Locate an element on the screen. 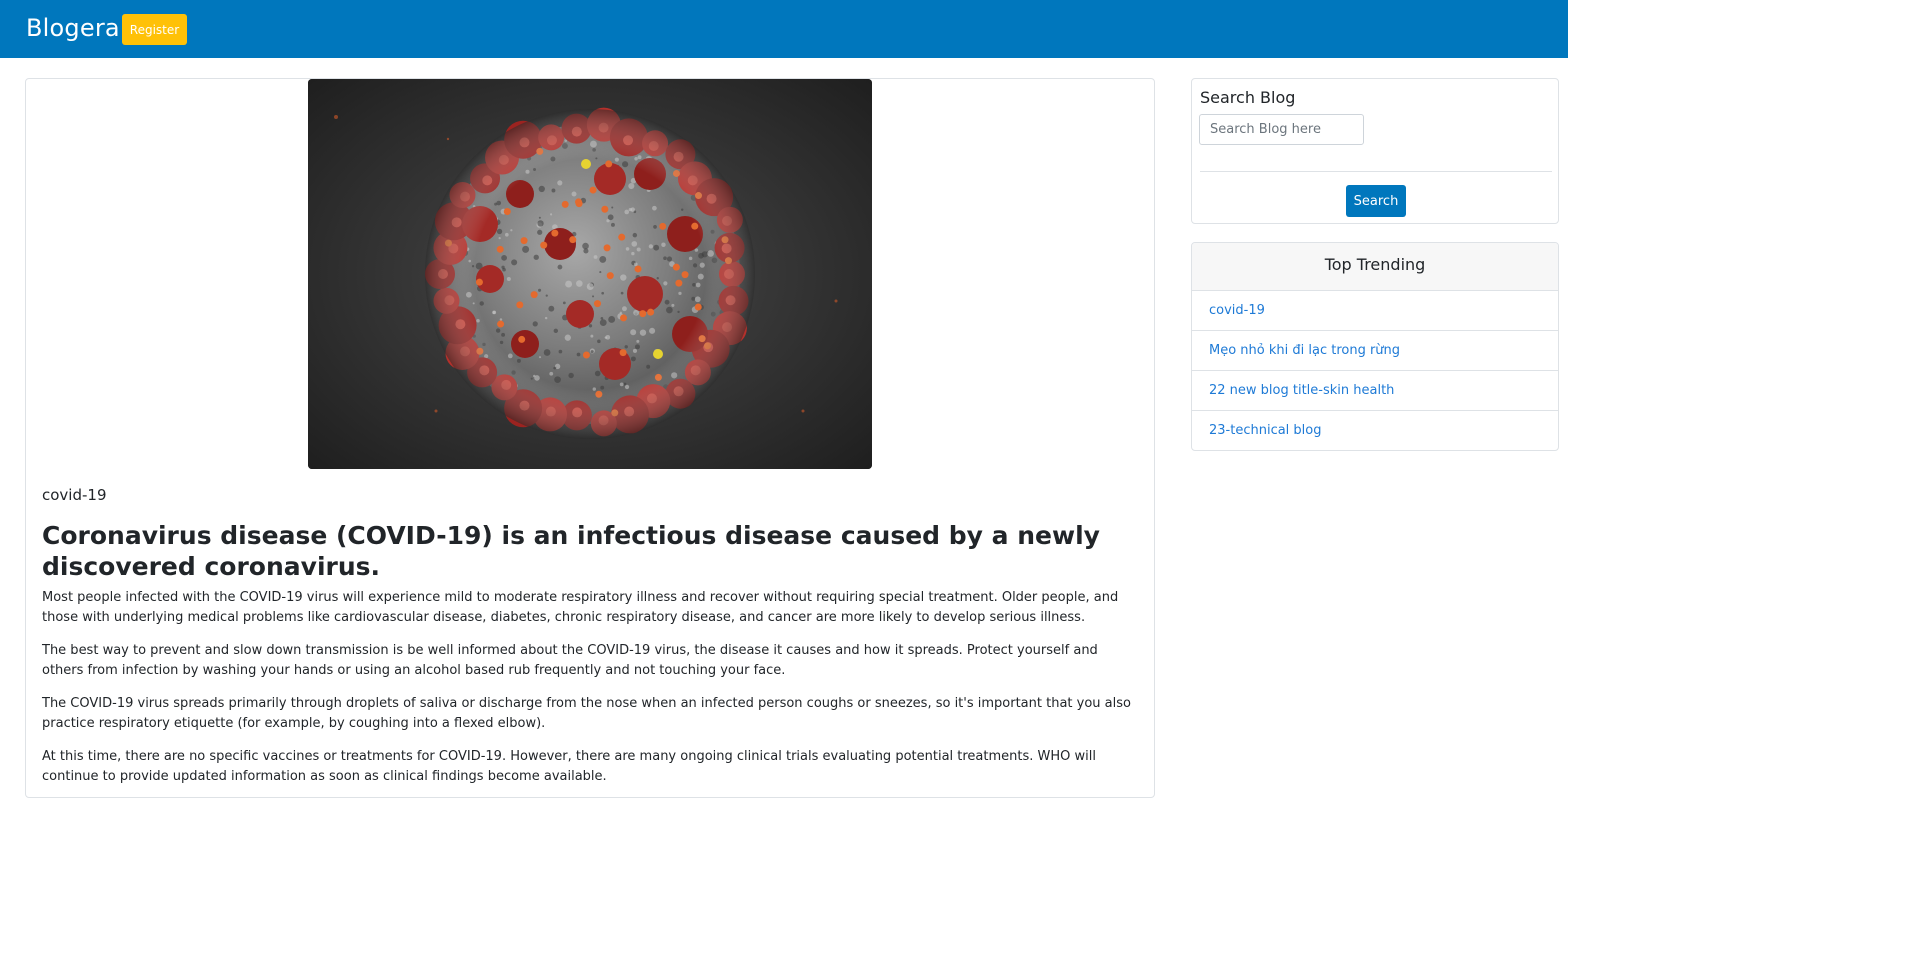 The image size is (1905, 957). trending-link-covid-19: covid-19 is located at coordinates (1375, 311).